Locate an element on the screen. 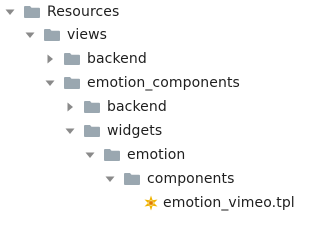  tree-node-label: widgets is located at coordinates (135, 131).